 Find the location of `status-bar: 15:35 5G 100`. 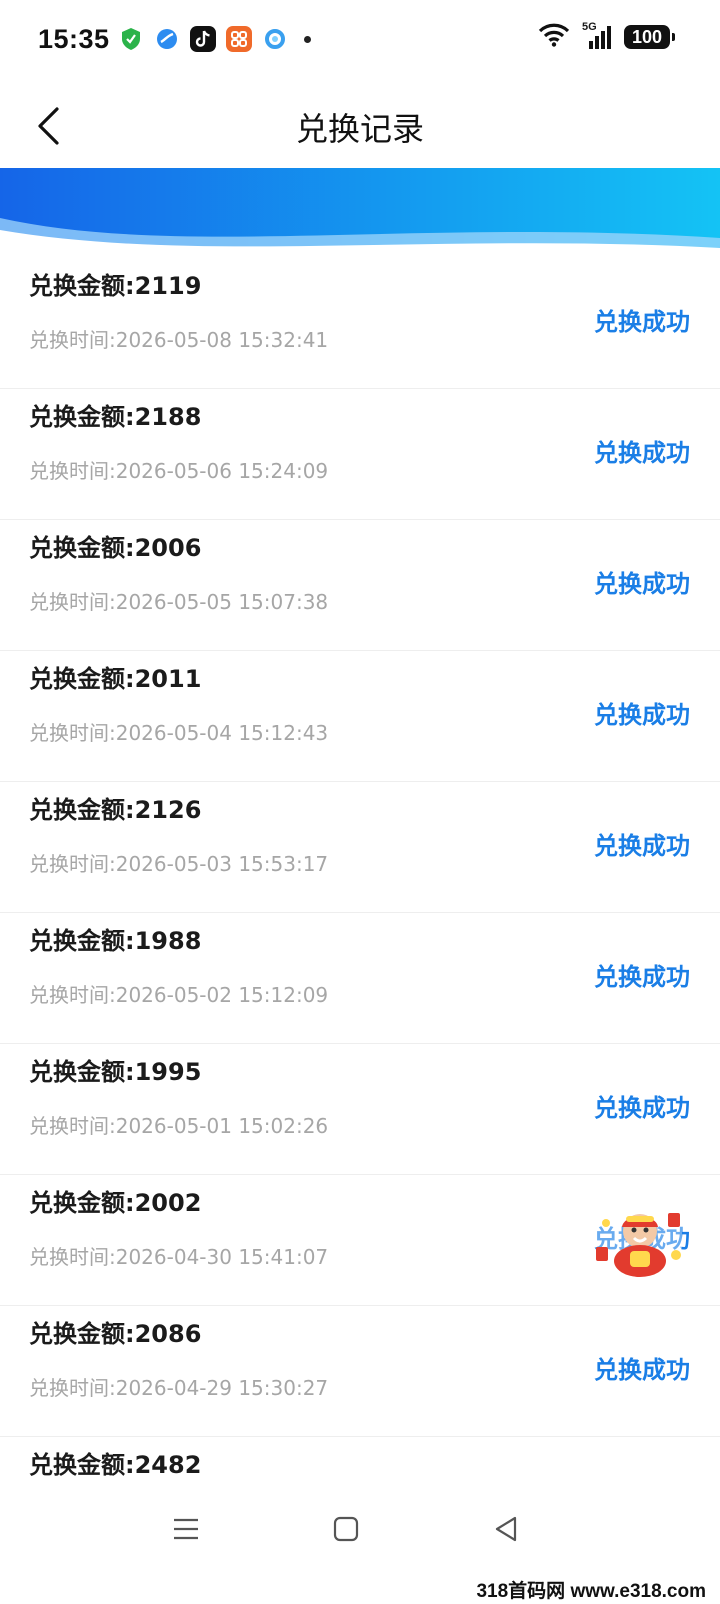

status-bar: 15:35 5G 100 is located at coordinates (360, 42).